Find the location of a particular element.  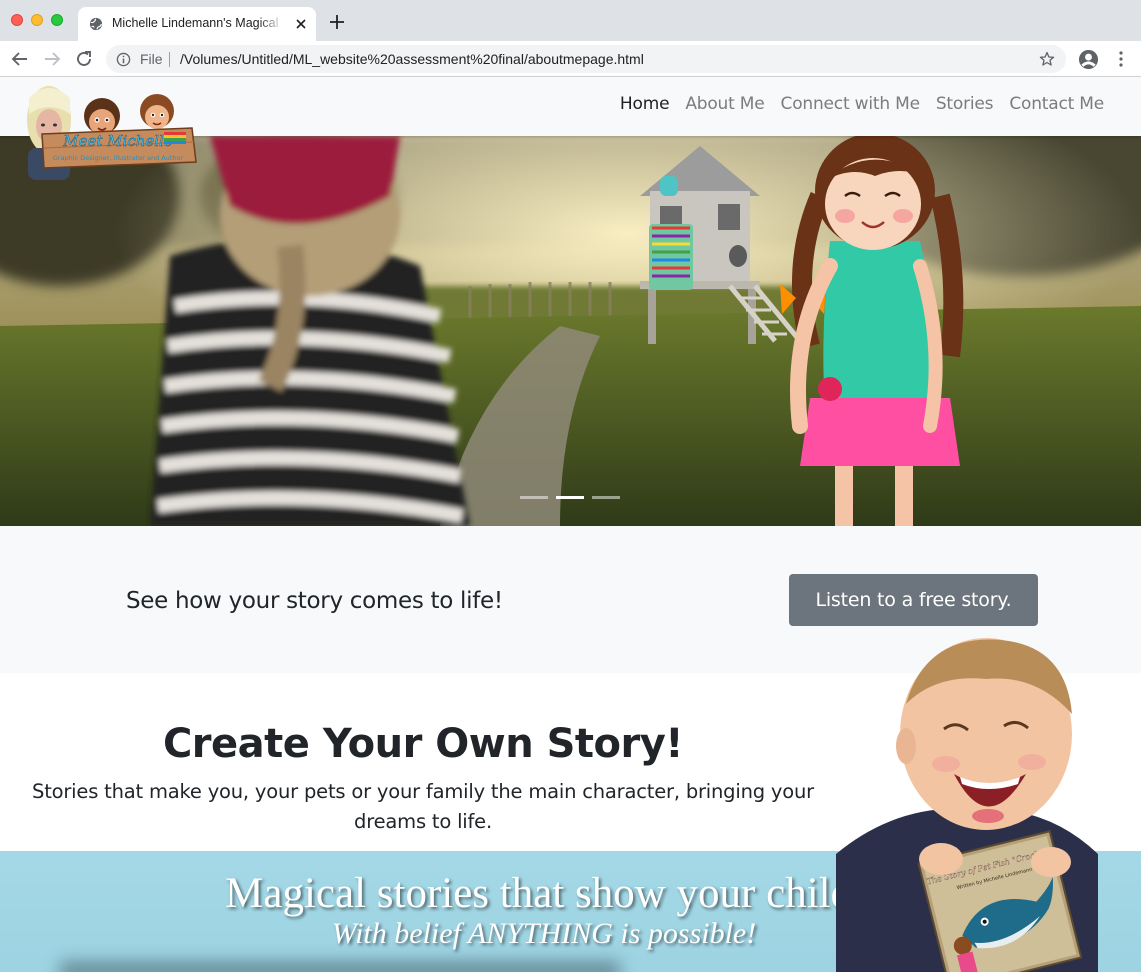

reload-icon is located at coordinates (84, 59).